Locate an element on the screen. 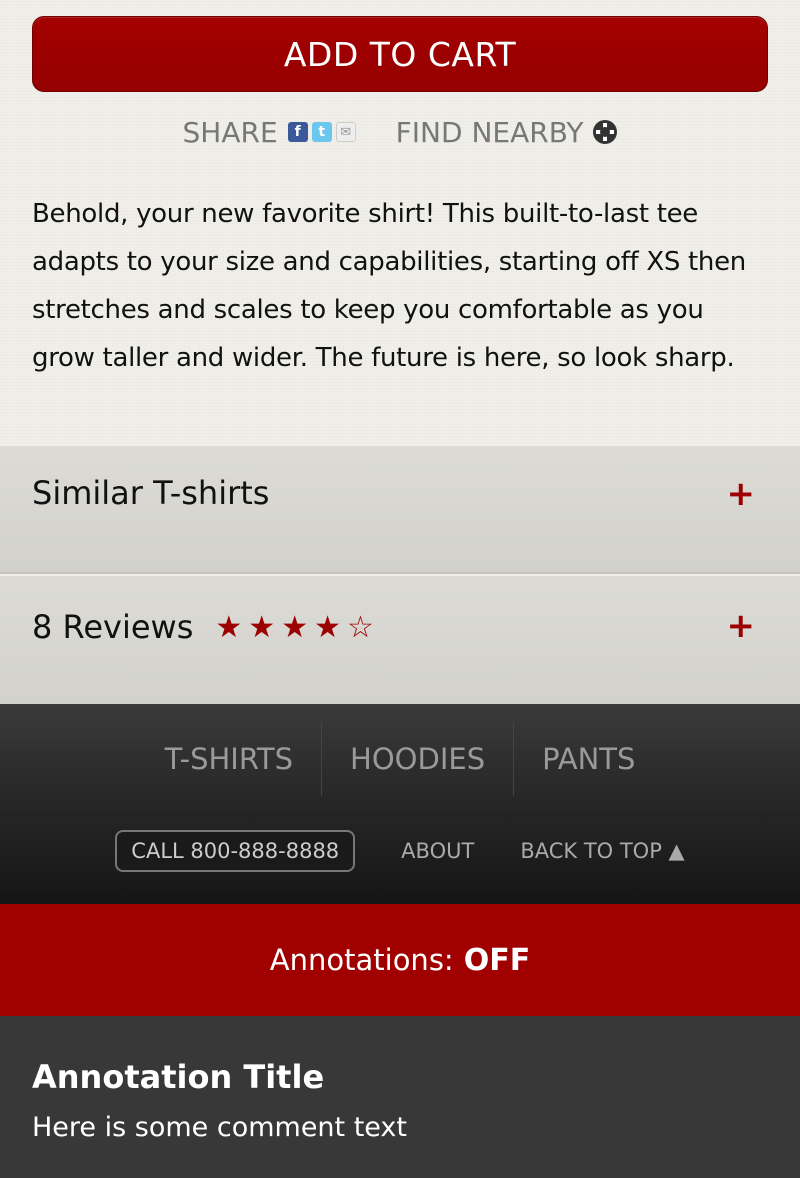  share-row: SHARE f t ✉ FIND NEARBY is located at coordinates (400, 132).